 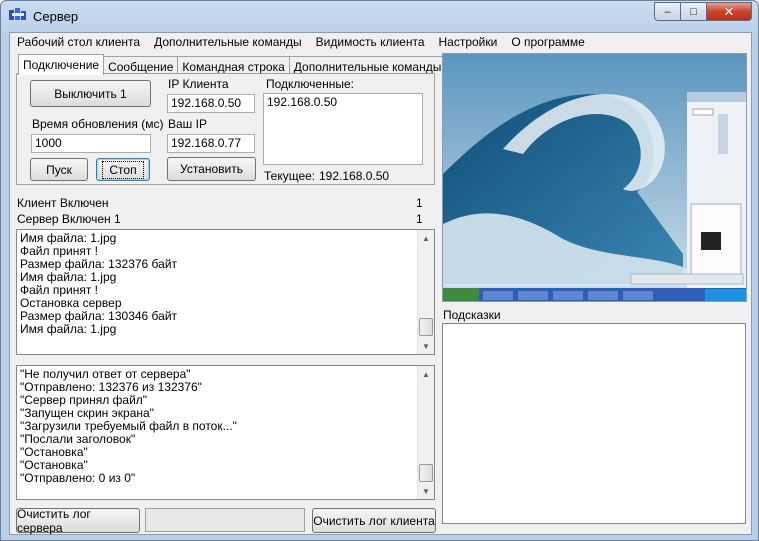 I want to click on client-ip-label: IP Клиента, so click(x=198, y=84).